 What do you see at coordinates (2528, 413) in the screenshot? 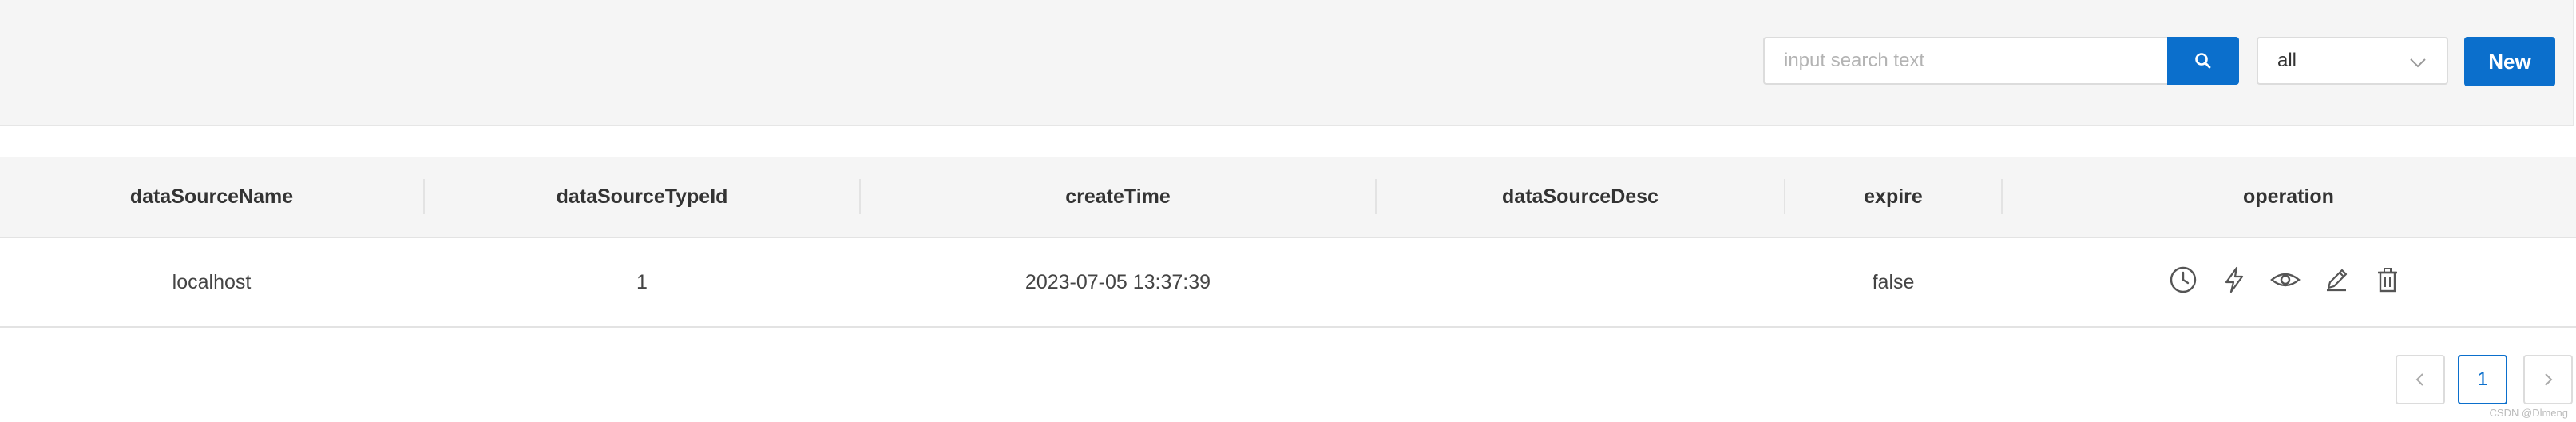
I see `watermark: CSDN @Dlmeng` at bounding box center [2528, 413].